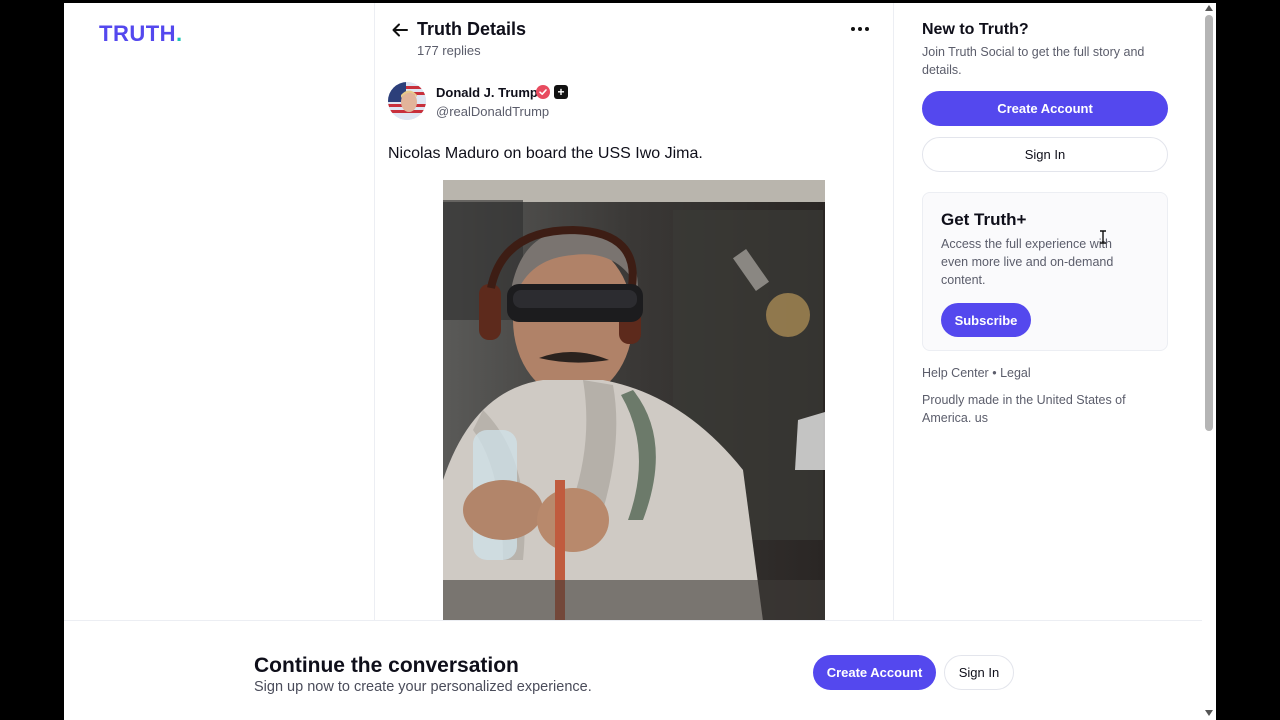  I want to click on scroll-thumb, so click(1209, 223).